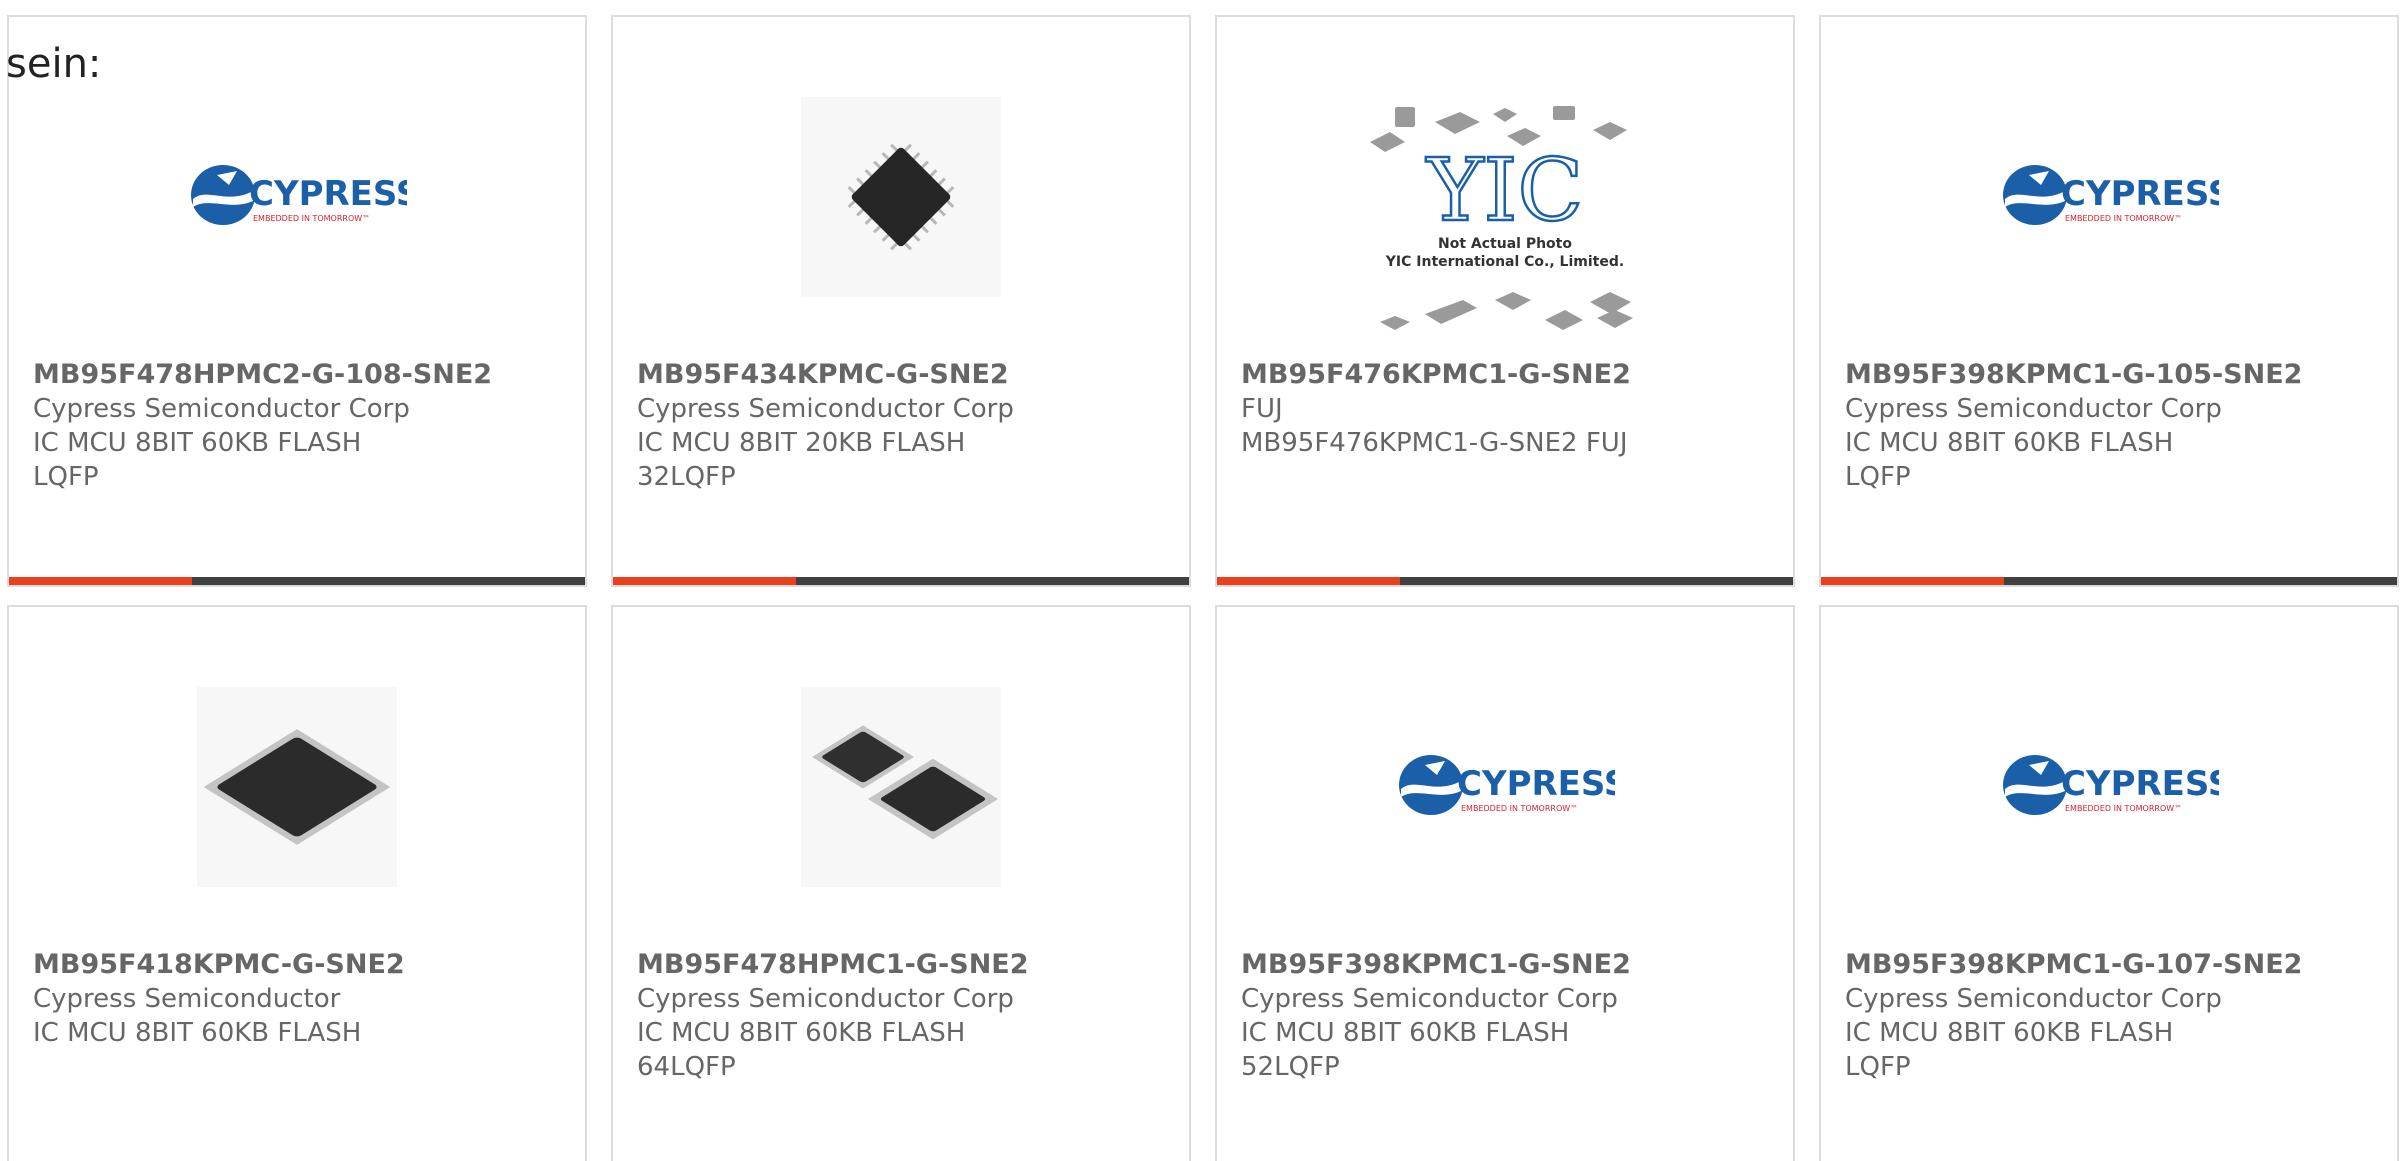 This screenshot has height=1161, width=2400. I want to click on description: IC MCU 8BIT 20KB FLASH 32LQFP, so click(801, 460).